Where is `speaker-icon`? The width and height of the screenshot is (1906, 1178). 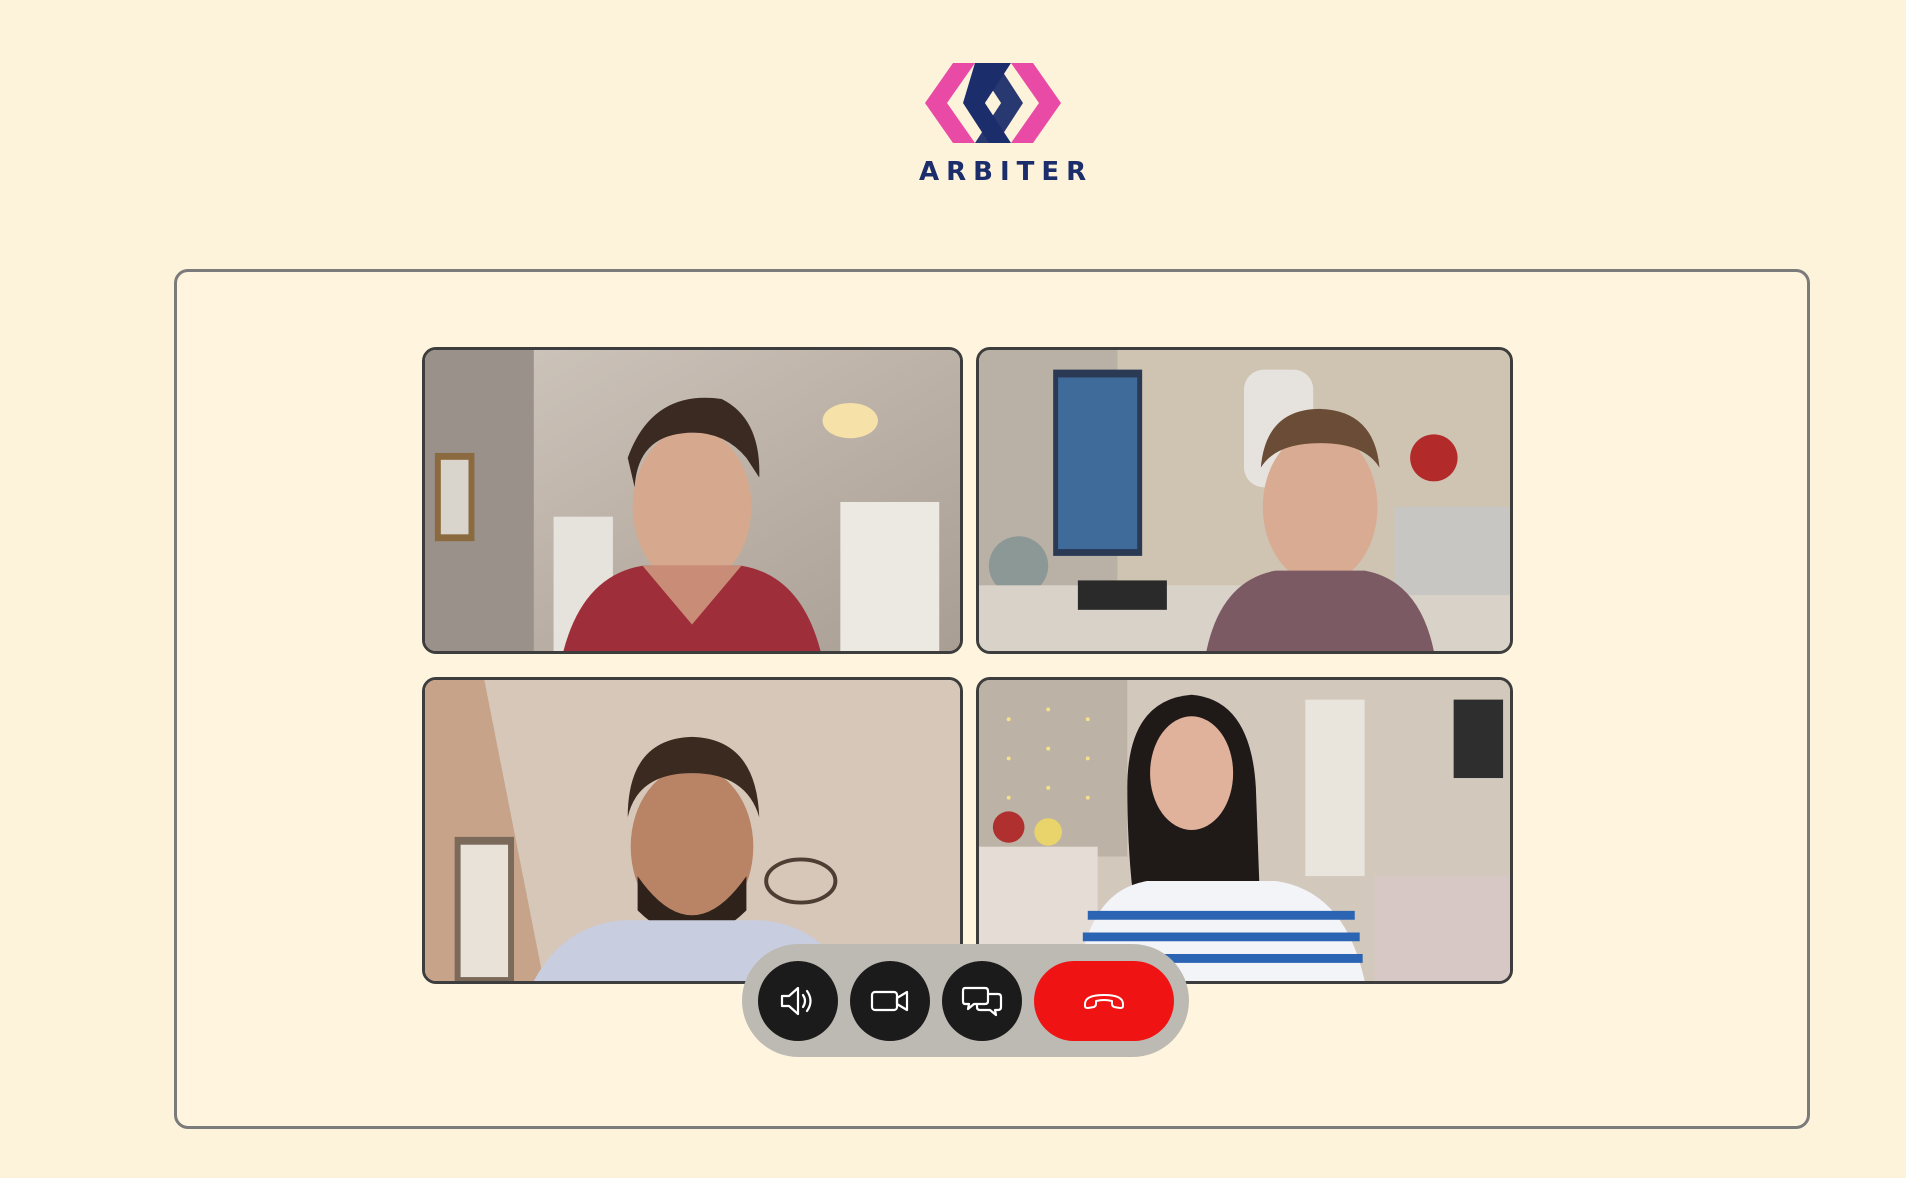 speaker-icon is located at coordinates (796, 1000).